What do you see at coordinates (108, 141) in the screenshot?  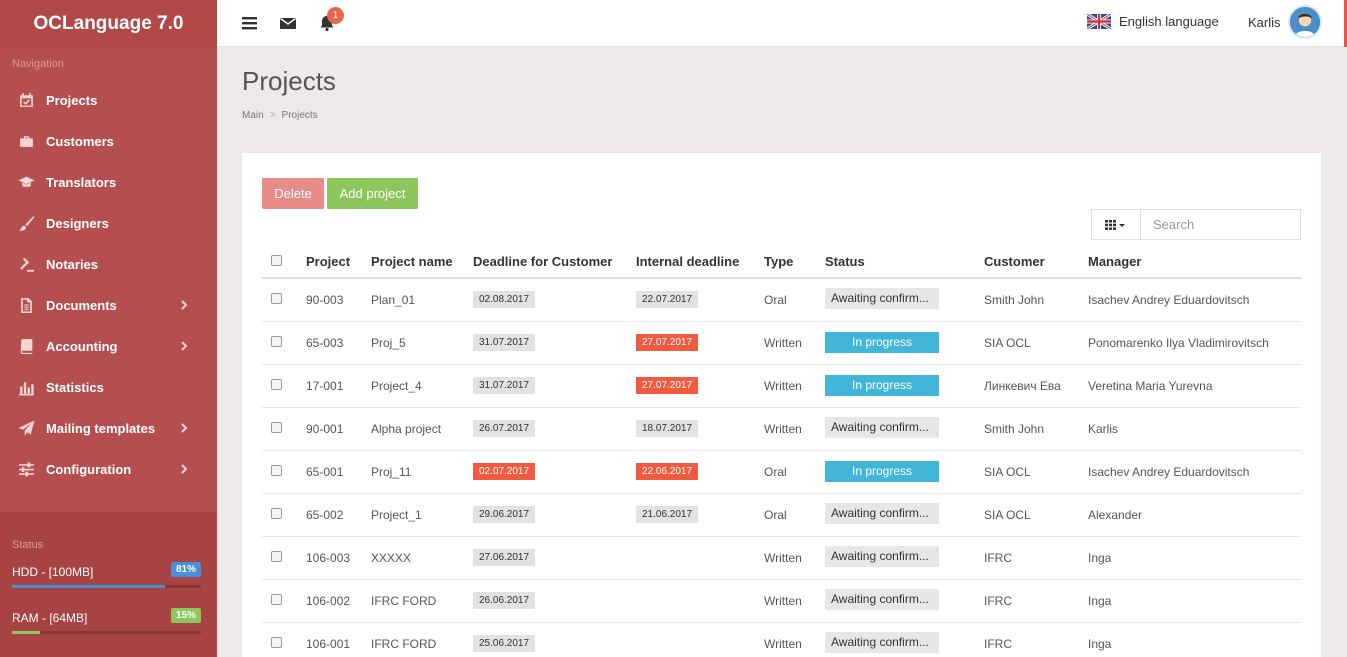 I see `sidebar-item-customers: Customers` at bounding box center [108, 141].